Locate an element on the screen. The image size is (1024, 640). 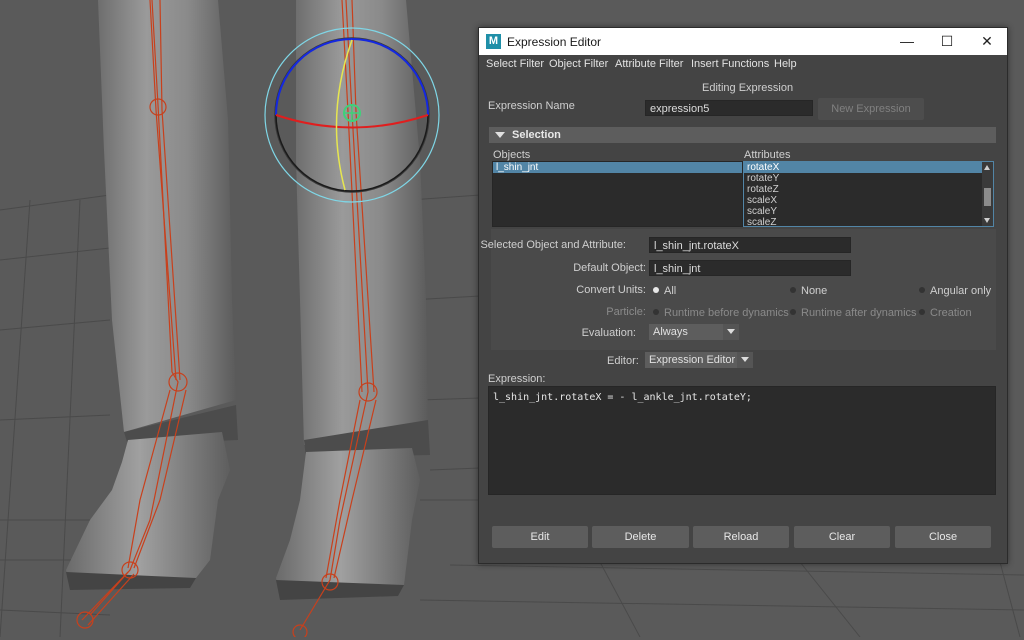
list-item: l_shin_jnt is located at coordinates (617, 167).